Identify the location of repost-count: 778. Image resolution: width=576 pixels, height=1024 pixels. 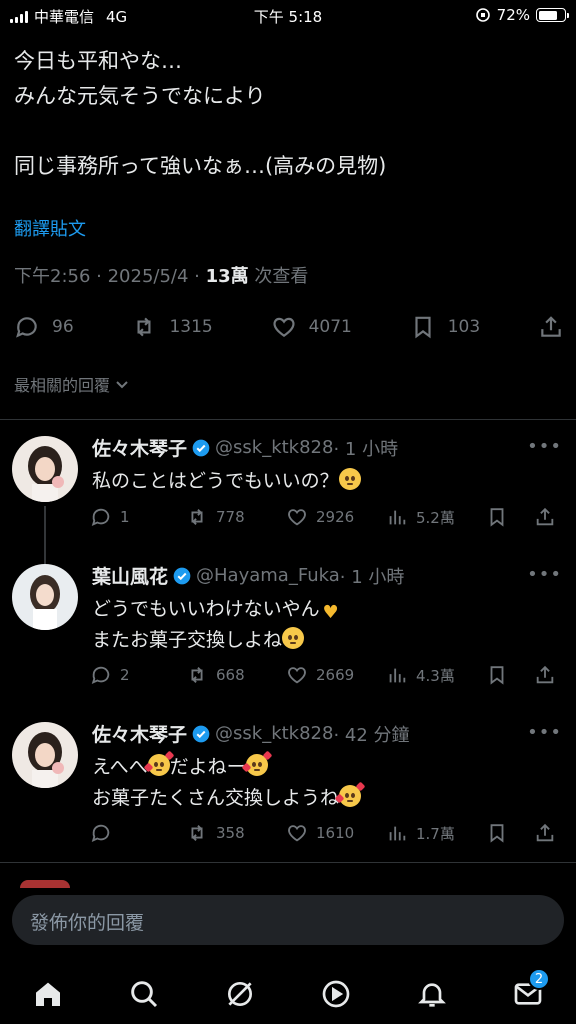
(230, 517).